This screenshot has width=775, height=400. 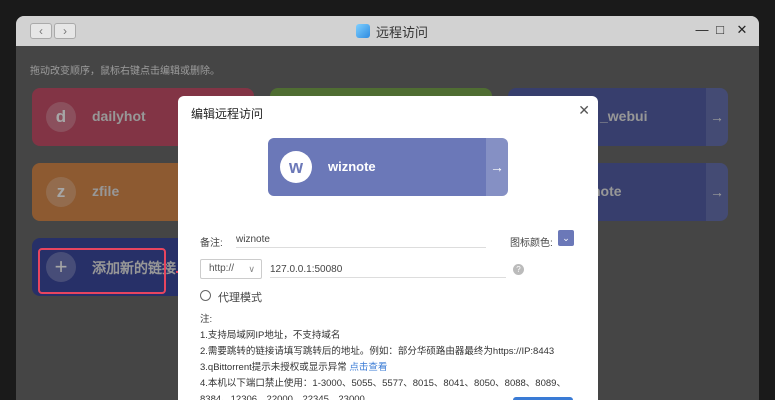 What do you see at coordinates (273, 367) in the screenshot?
I see `note-text: 3.qBittorrent提示未授权或显示异常` at bounding box center [273, 367].